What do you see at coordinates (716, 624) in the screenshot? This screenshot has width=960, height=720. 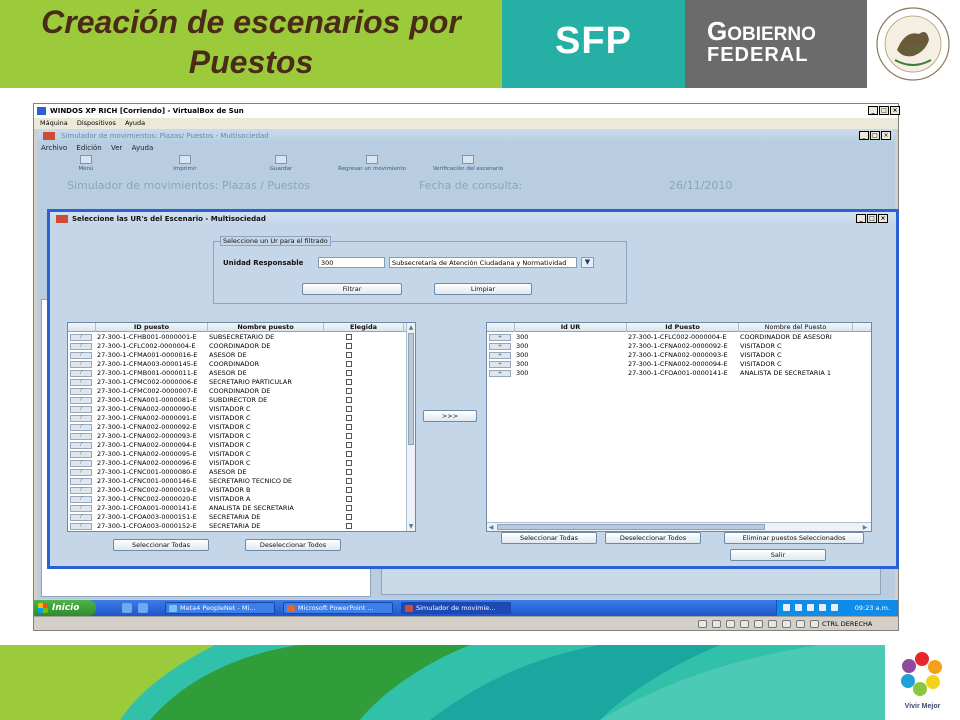 I see `cd-status-icon` at bounding box center [716, 624].